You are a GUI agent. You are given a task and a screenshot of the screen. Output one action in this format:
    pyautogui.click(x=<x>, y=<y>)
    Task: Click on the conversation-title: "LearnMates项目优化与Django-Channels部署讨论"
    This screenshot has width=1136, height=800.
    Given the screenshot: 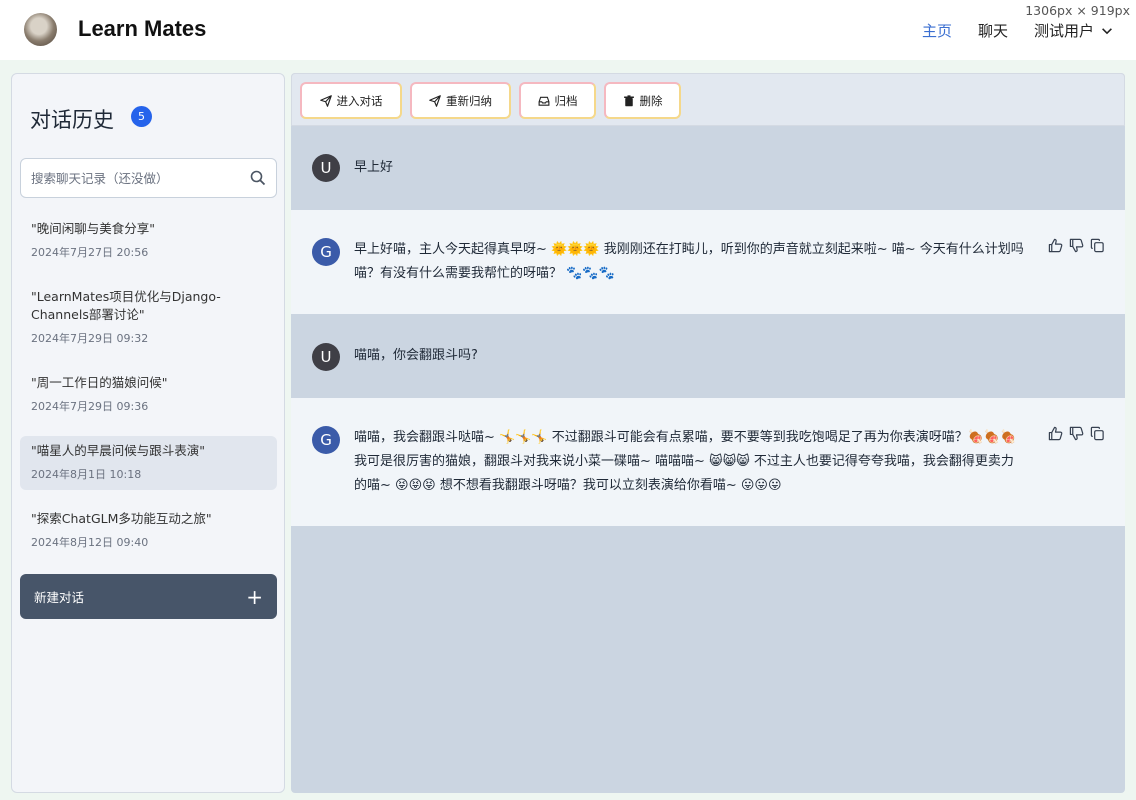 What is the action you would take?
    pyautogui.click(x=126, y=305)
    